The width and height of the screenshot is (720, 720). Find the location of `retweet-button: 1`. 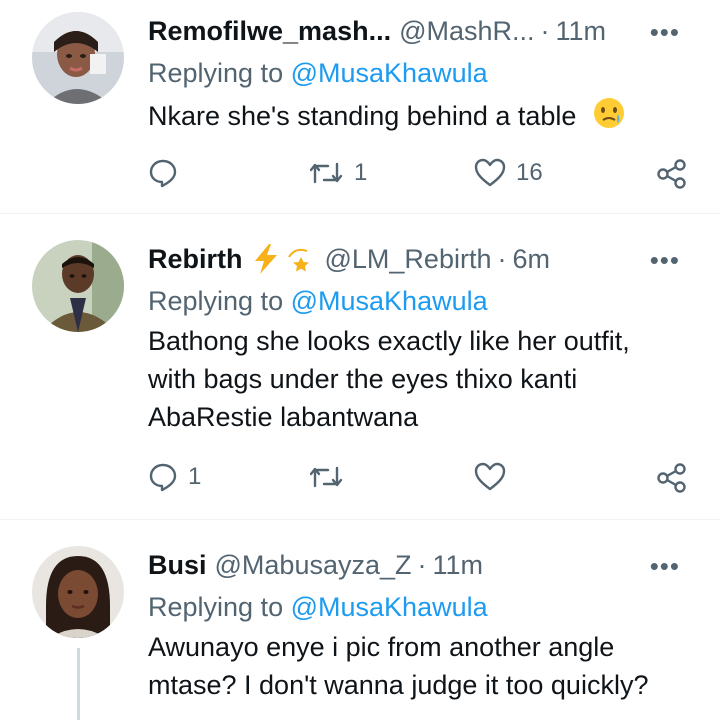

retweet-button: 1 is located at coordinates (337, 173).